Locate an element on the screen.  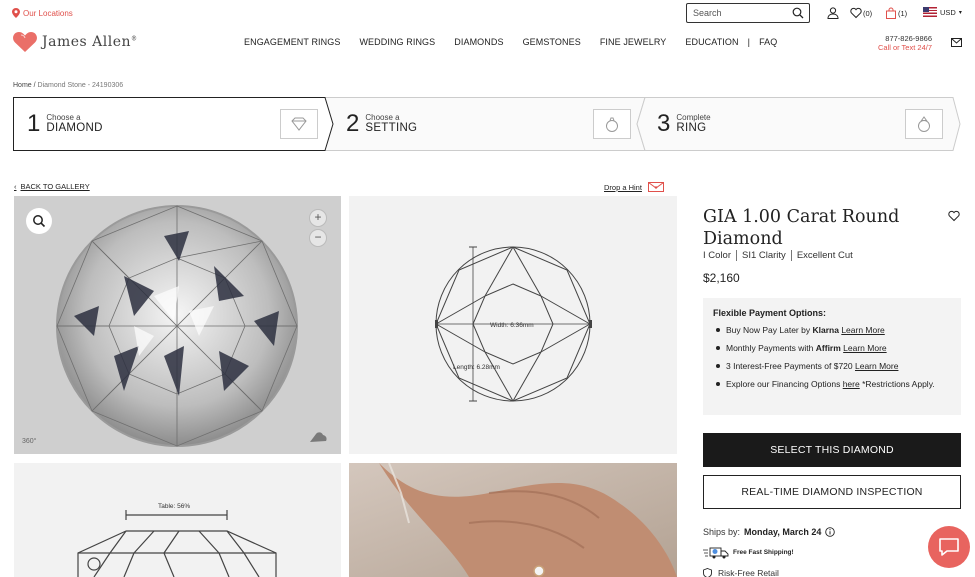
contact-phone: 877-826-9866 Call or Text 24/7 is located at coordinates (902, 43).